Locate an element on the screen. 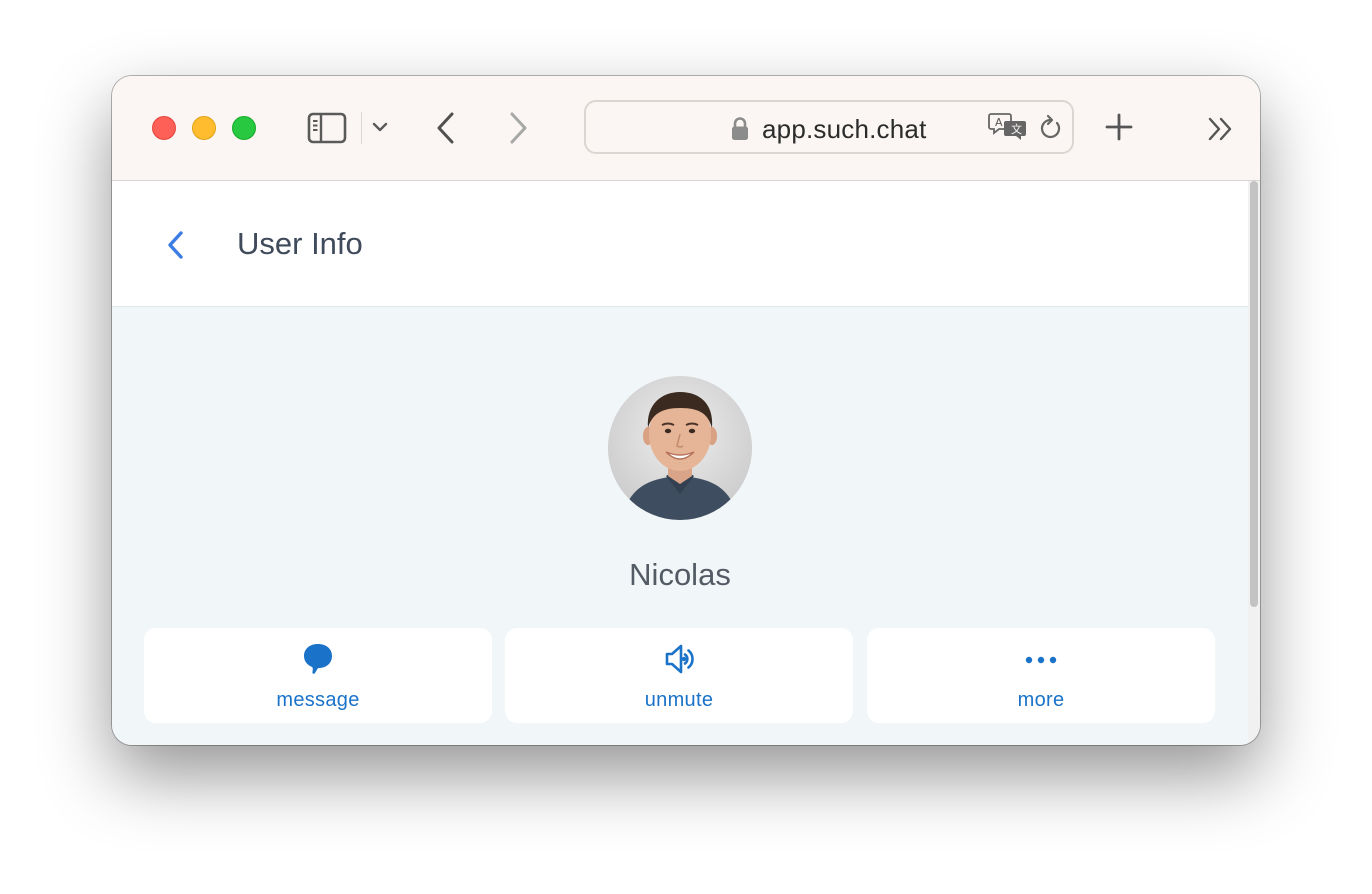 The width and height of the screenshot is (1372, 894). sidebar-icon is located at coordinates (327, 128).